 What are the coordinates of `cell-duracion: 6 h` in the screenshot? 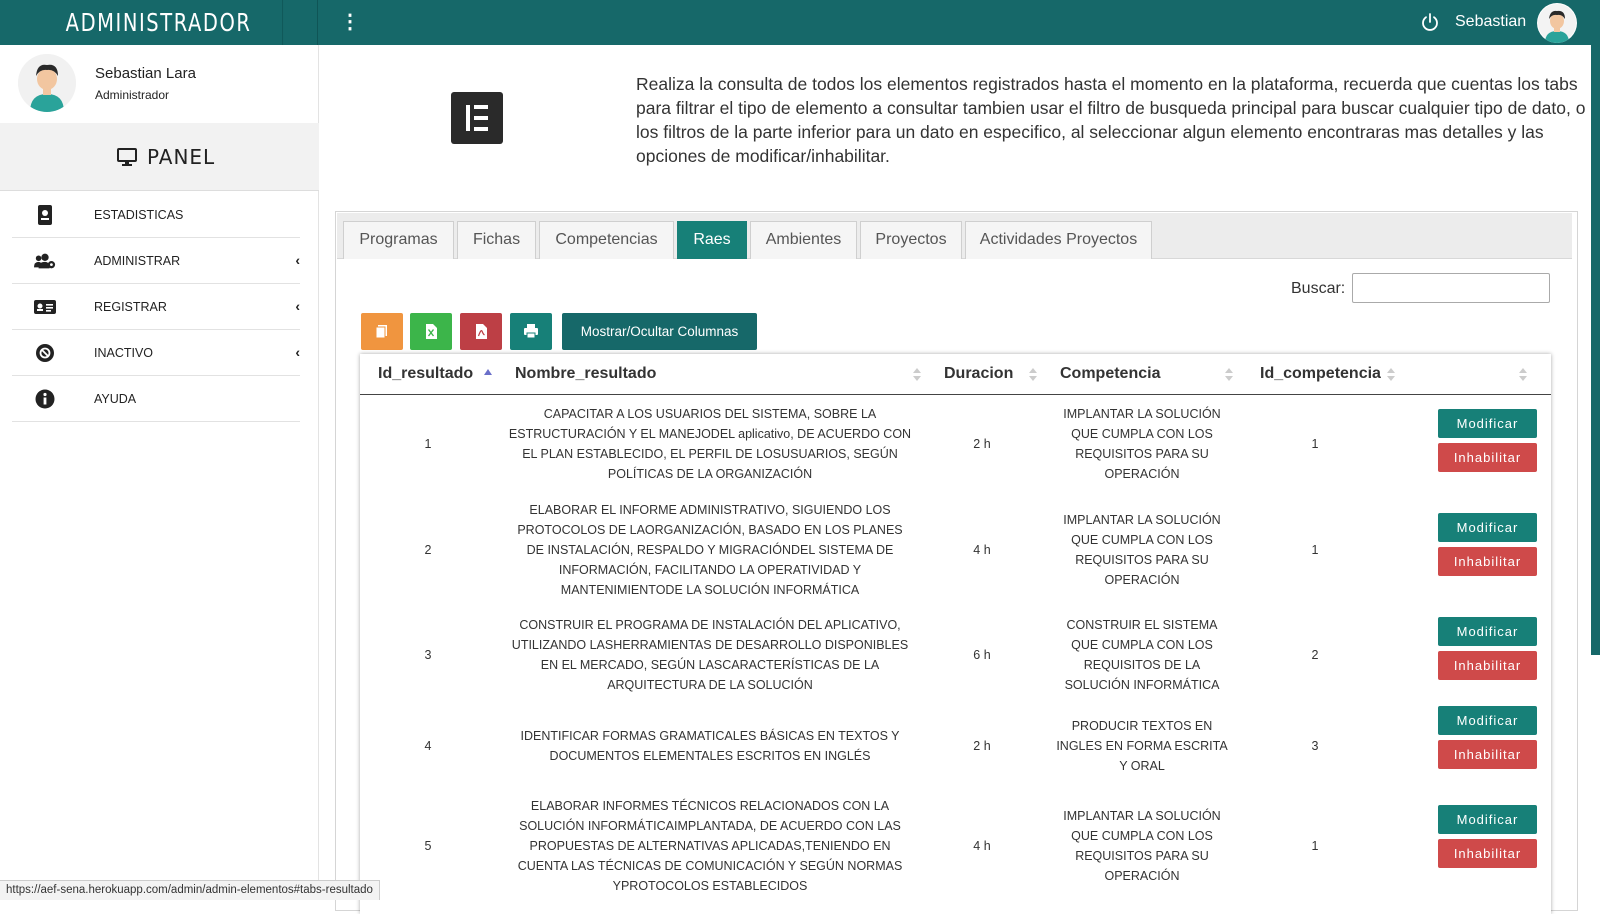 It's located at (982, 655).